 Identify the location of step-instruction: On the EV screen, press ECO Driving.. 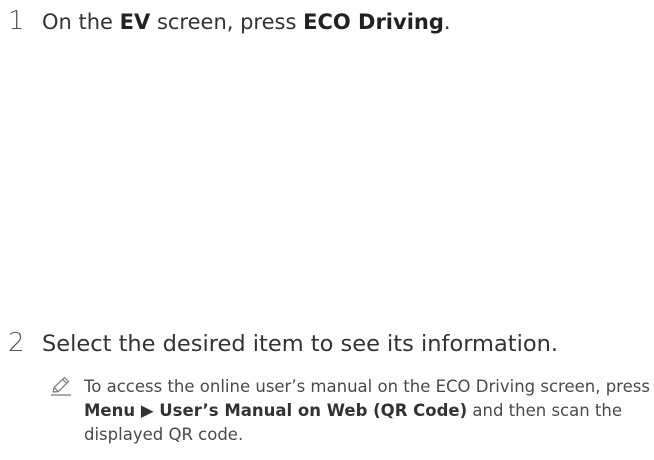
(246, 22).